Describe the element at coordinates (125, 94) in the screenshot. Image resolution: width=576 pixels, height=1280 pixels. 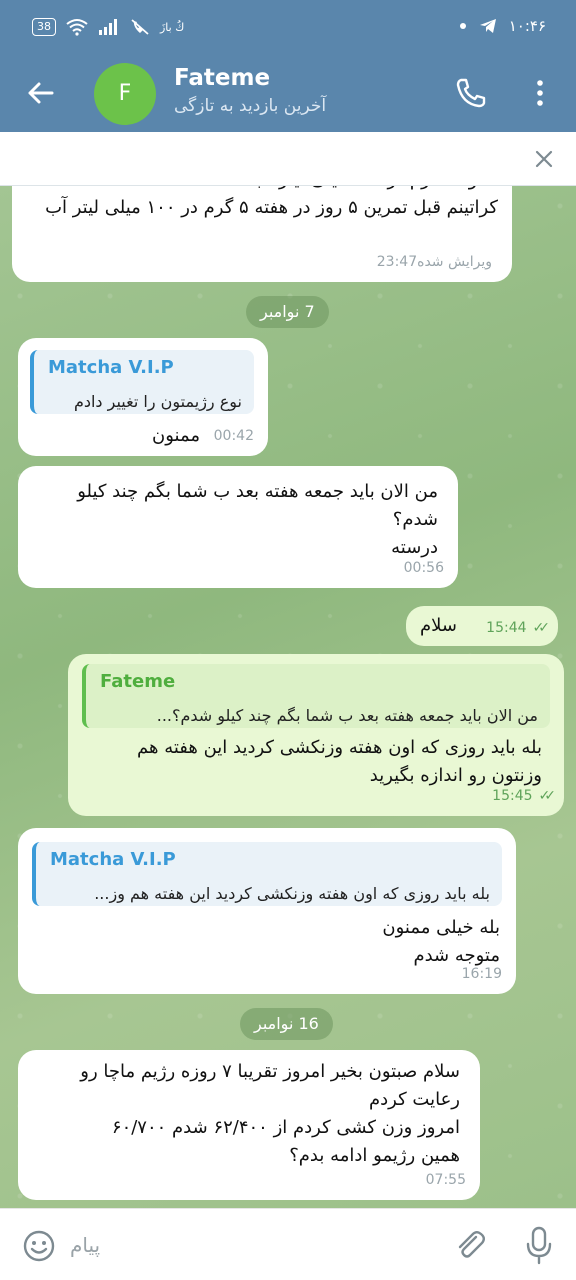
I see `avatar: F` at that location.